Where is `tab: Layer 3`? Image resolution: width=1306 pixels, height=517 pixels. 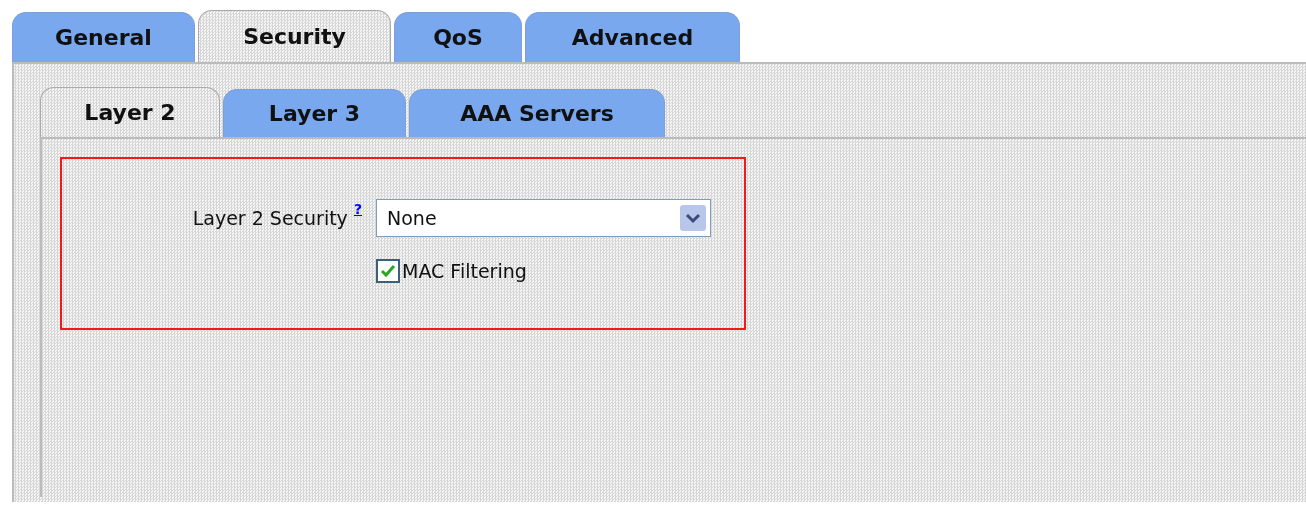
tab: Layer 3 is located at coordinates (314, 113).